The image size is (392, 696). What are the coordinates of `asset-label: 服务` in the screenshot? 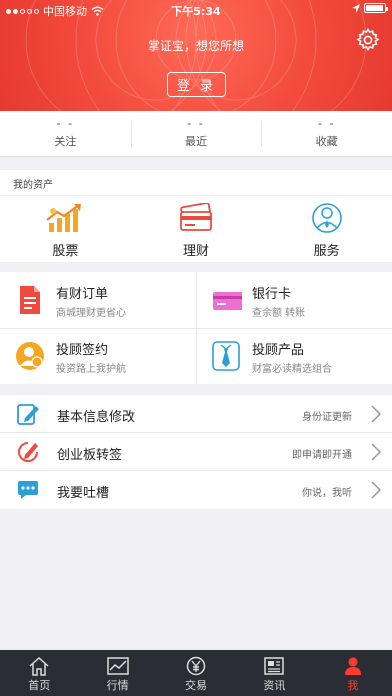 It's located at (326, 251).